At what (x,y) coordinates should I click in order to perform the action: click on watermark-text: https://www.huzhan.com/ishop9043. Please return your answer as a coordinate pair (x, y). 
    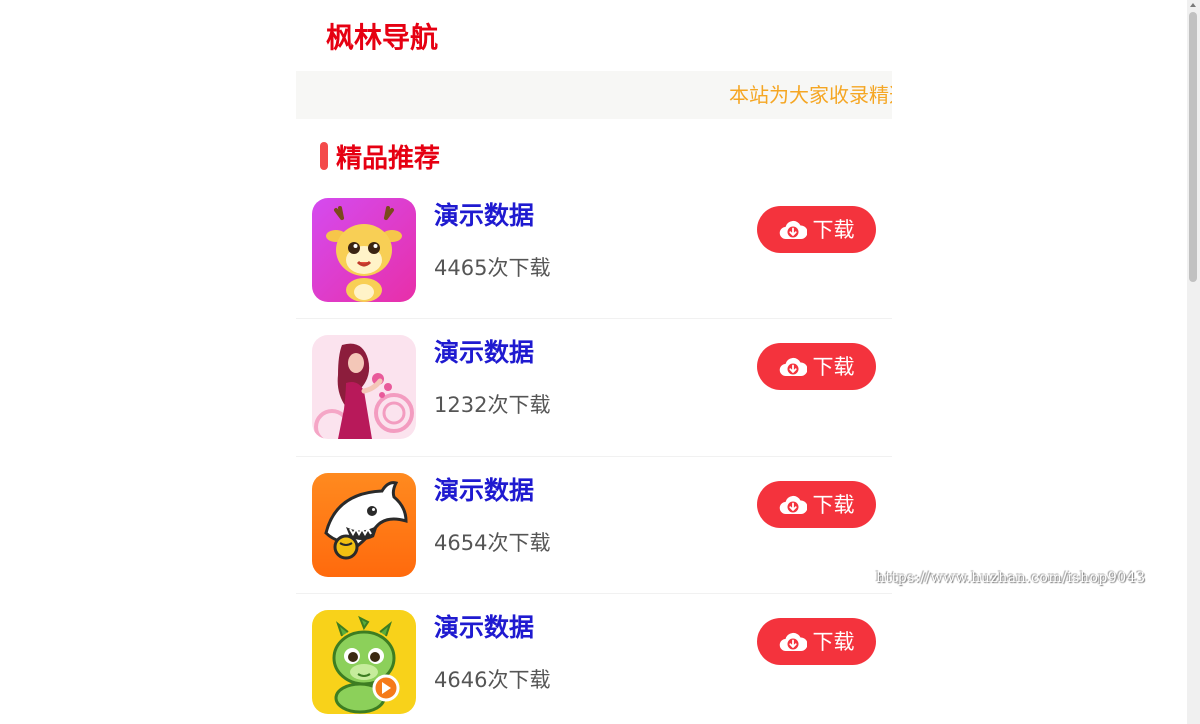
    Looking at the image, I should click on (1011, 578).